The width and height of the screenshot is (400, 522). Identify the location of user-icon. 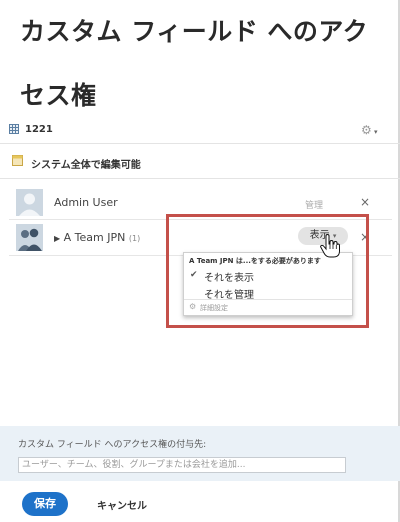
(29, 202).